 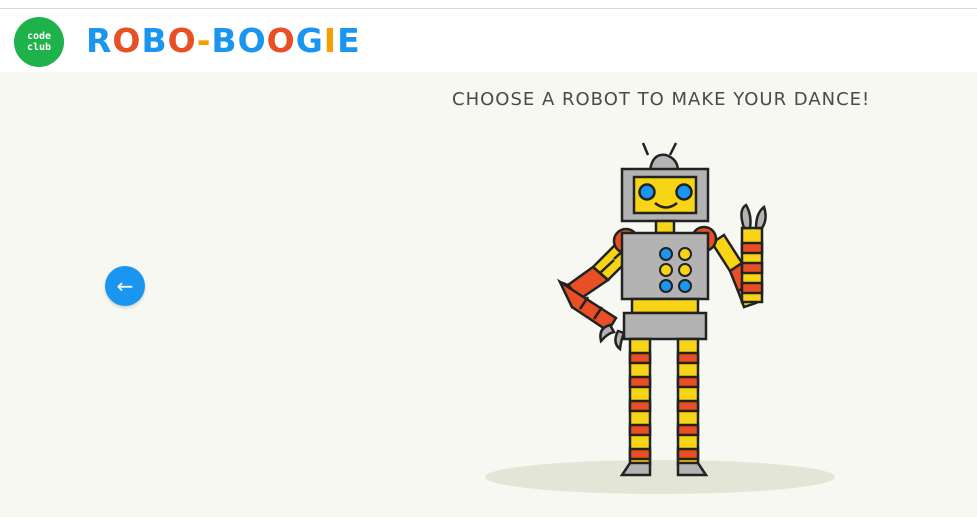 I want to click on code-club-logo-line2: club, so click(x=39, y=47).